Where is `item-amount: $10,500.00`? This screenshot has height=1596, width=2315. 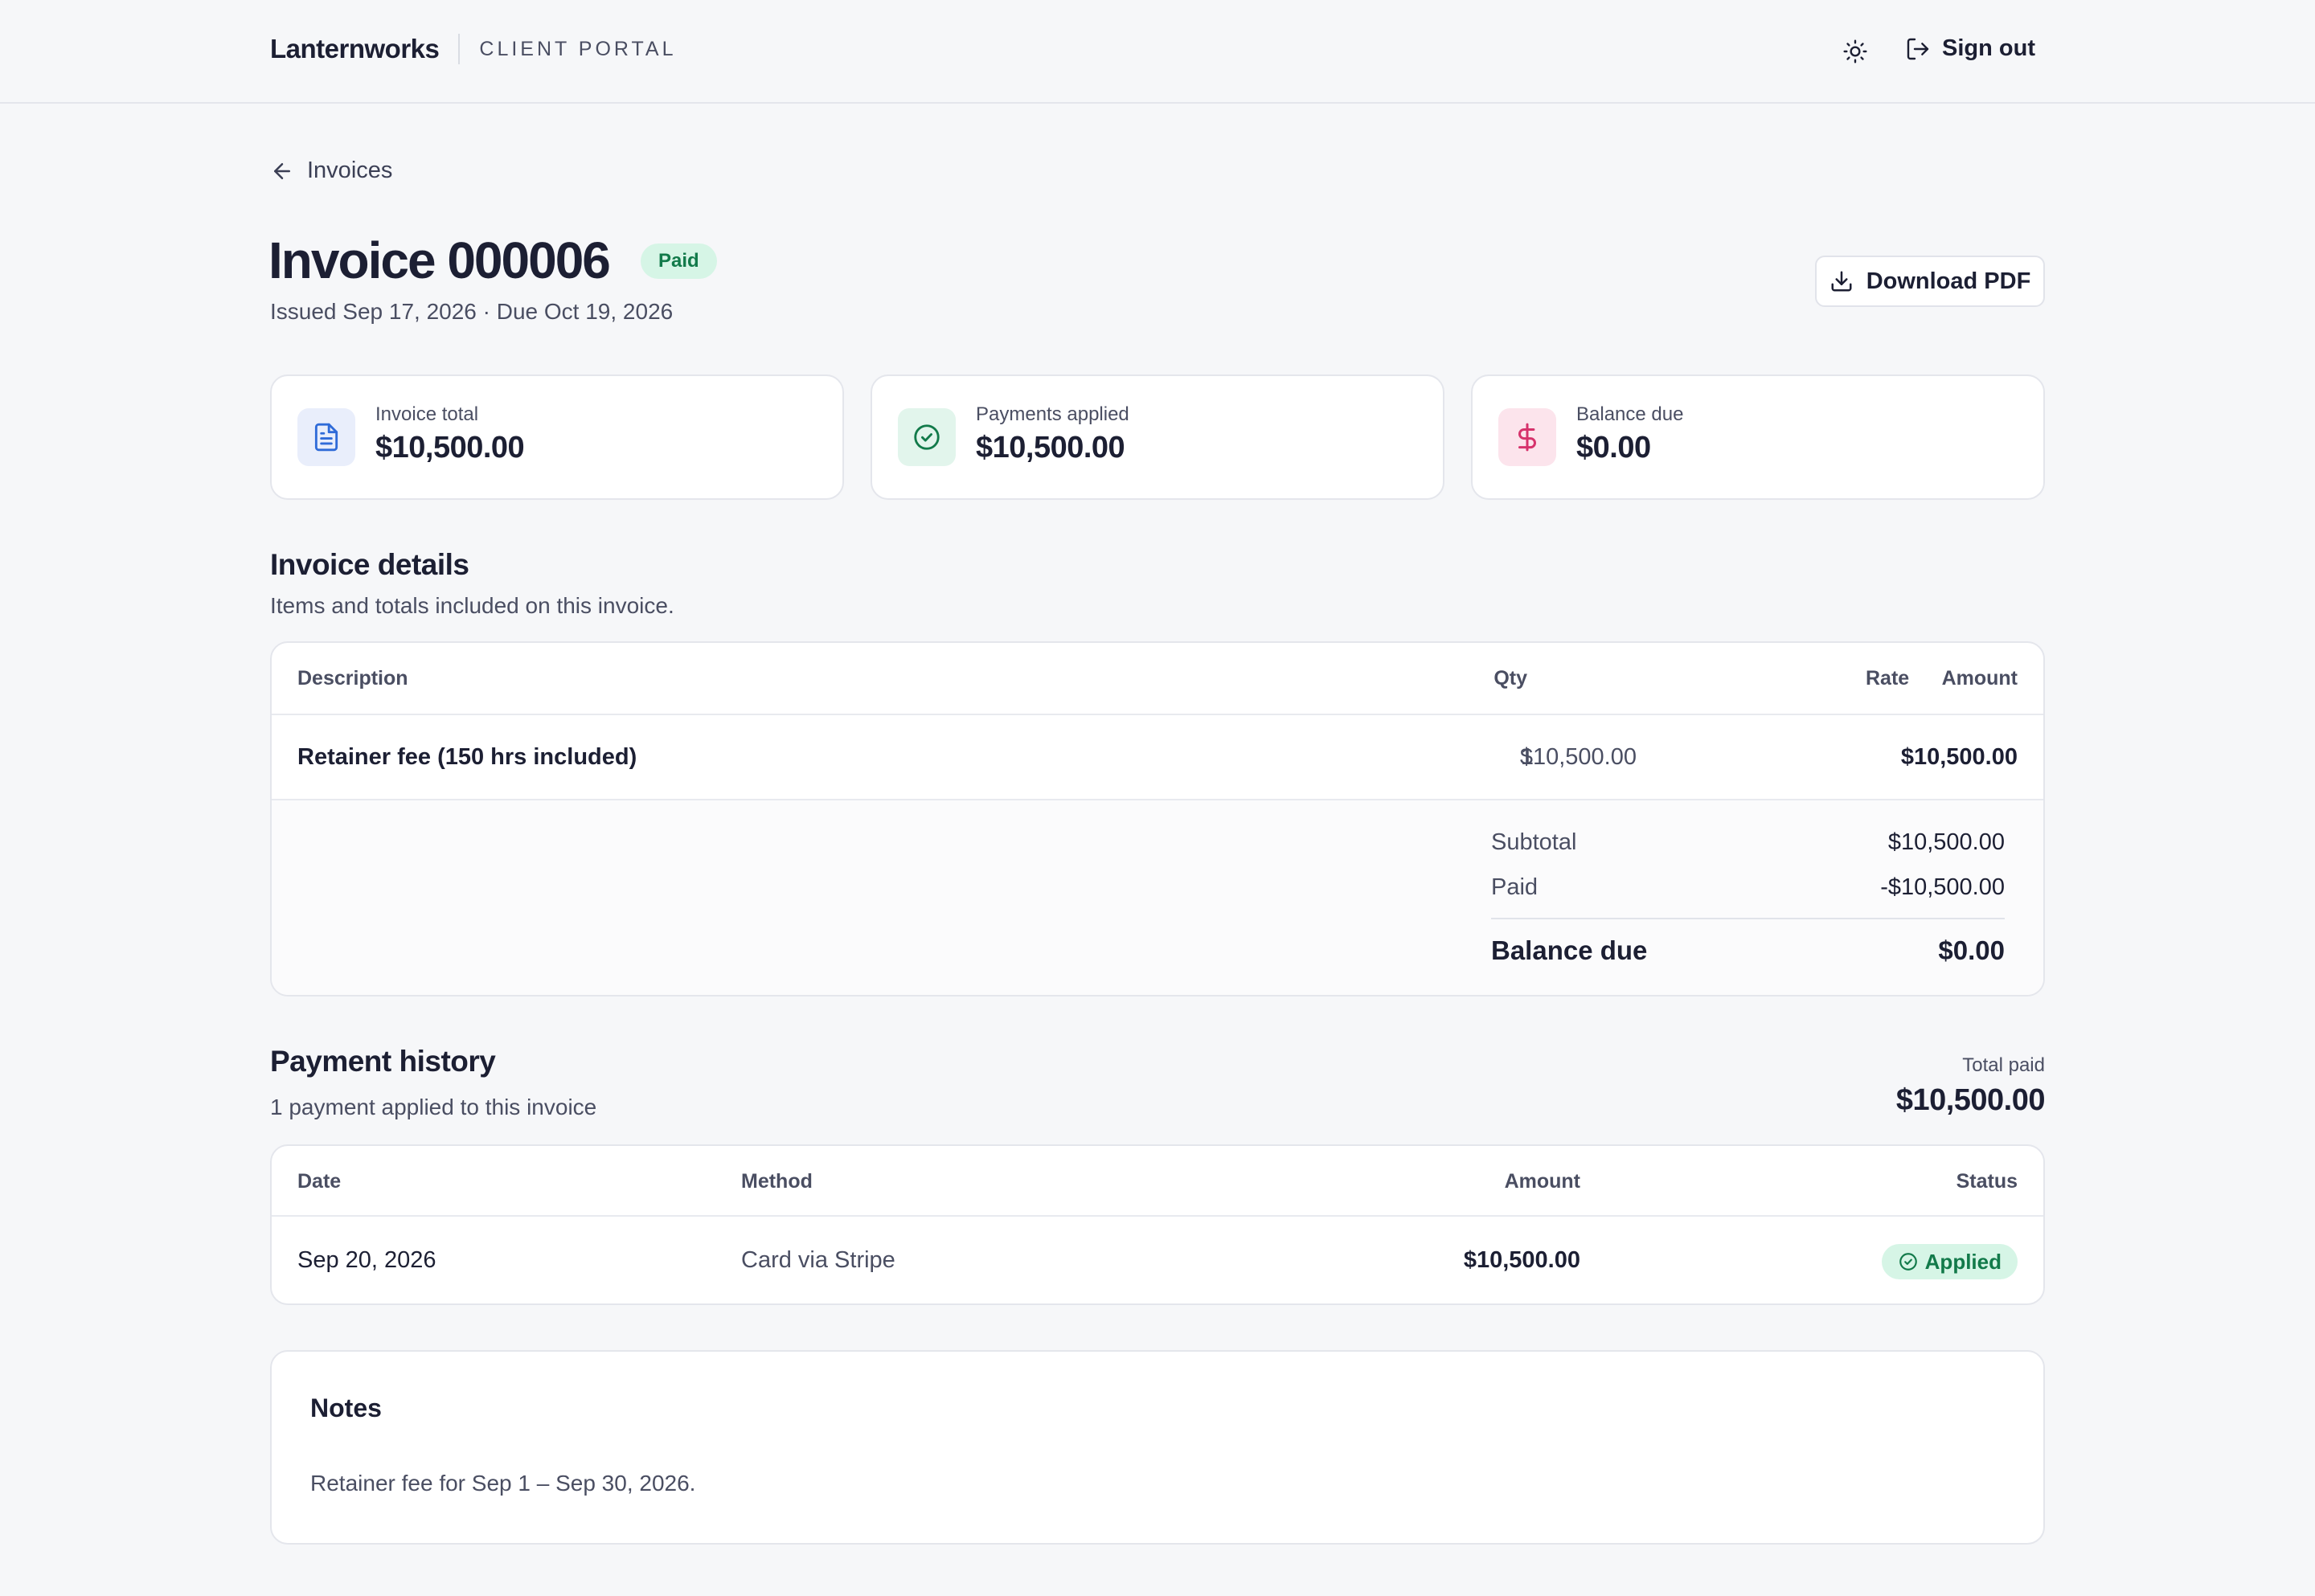 item-amount: $10,500.00 is located at coordinates (1959, 757).